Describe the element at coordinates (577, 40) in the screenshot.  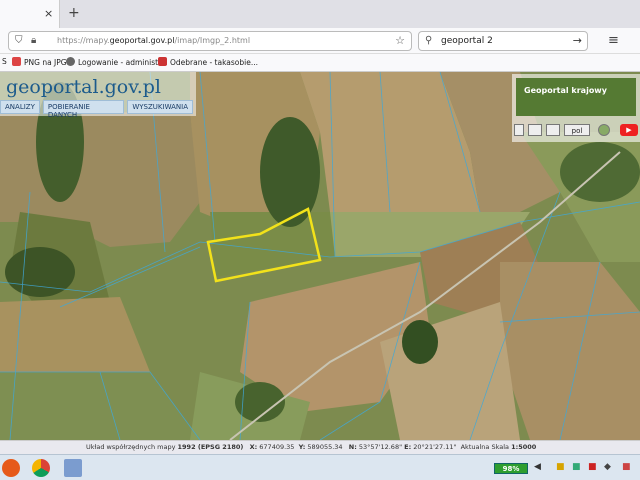
I see `search-go-arrow-icon: →` at that location.